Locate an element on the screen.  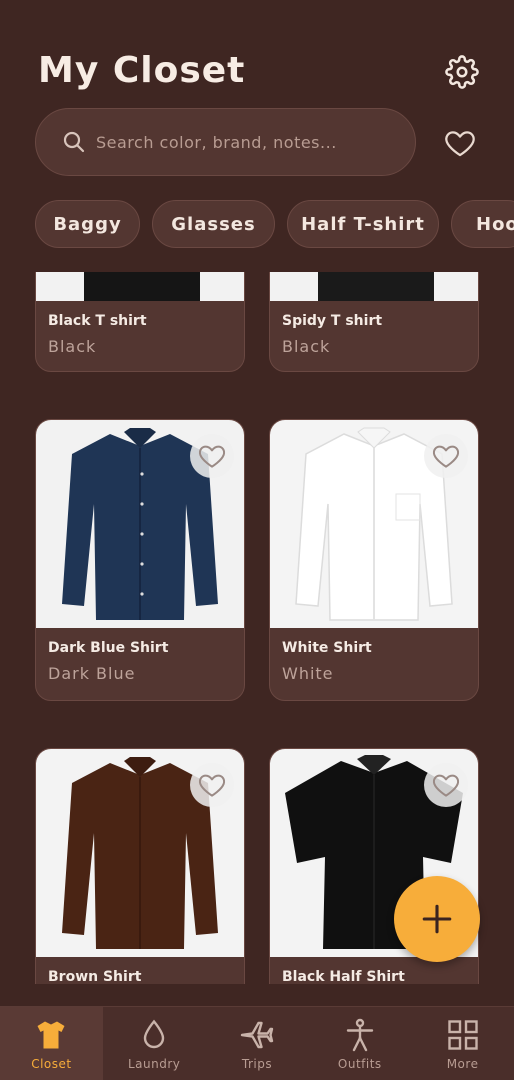
favorites-filter-button is located at coordinates (460, 143).